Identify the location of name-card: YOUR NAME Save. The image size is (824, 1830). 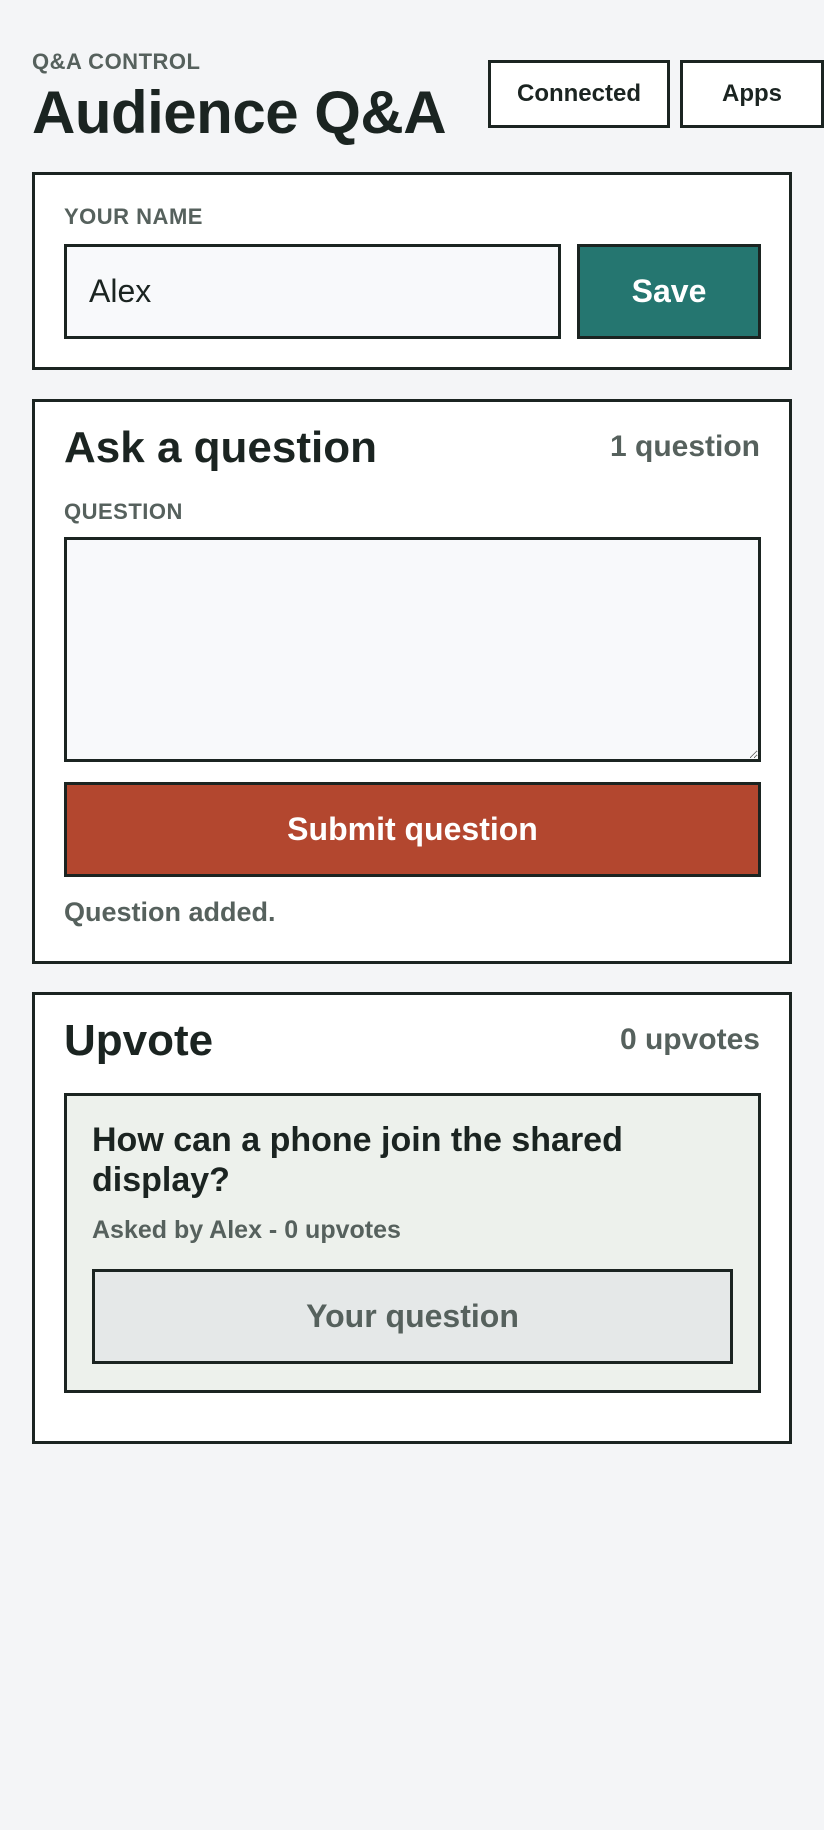
(412, 271).